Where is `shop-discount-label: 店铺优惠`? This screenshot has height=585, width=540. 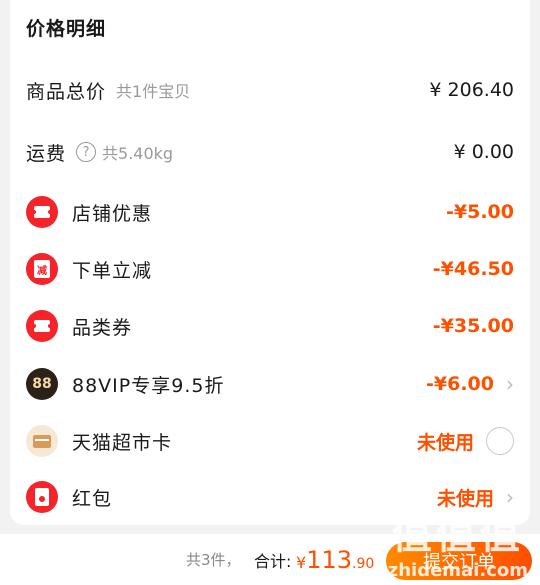
shop-discount-label: 店铺优惠 is located at coordinates (112, 213).